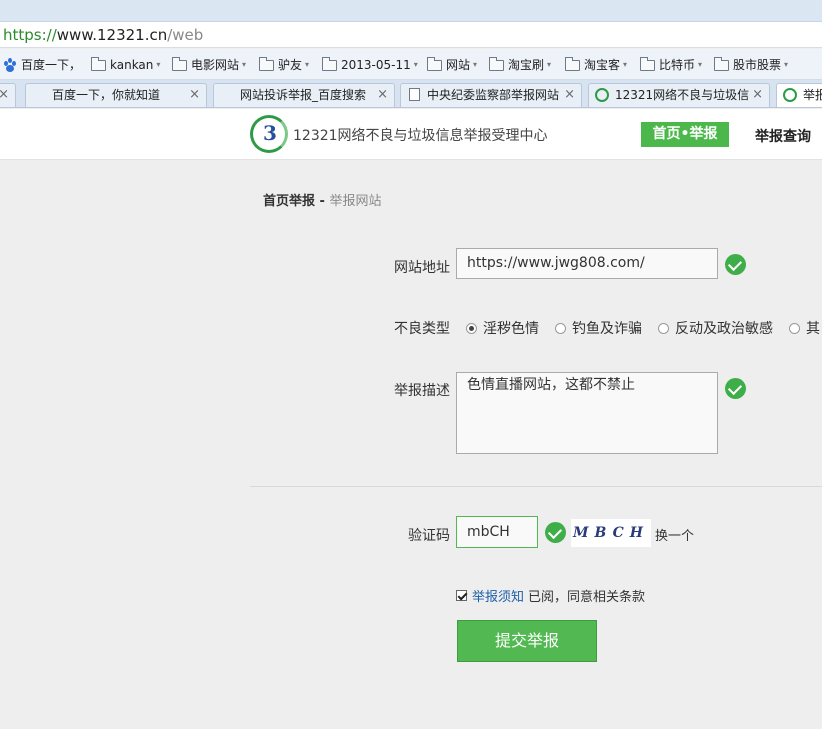 The image size is (822, 729). What do you see at coordinates (598, 328) in the screenshot?
I see `radio-phishing: 钓鱼及诈骗` at bounding box center [598, 328].